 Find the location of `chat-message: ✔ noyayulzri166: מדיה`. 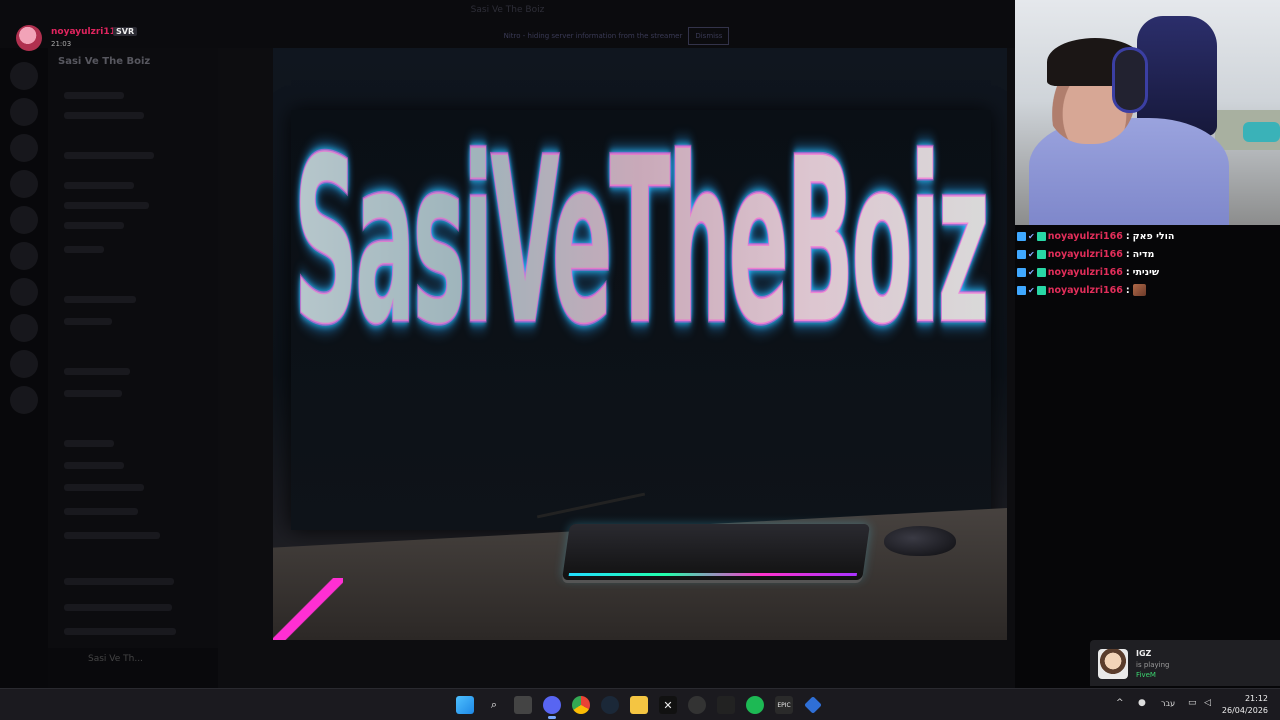

chat-message: ✔ noyayulzri166: מדיה is located at coordinates (1085, 254).